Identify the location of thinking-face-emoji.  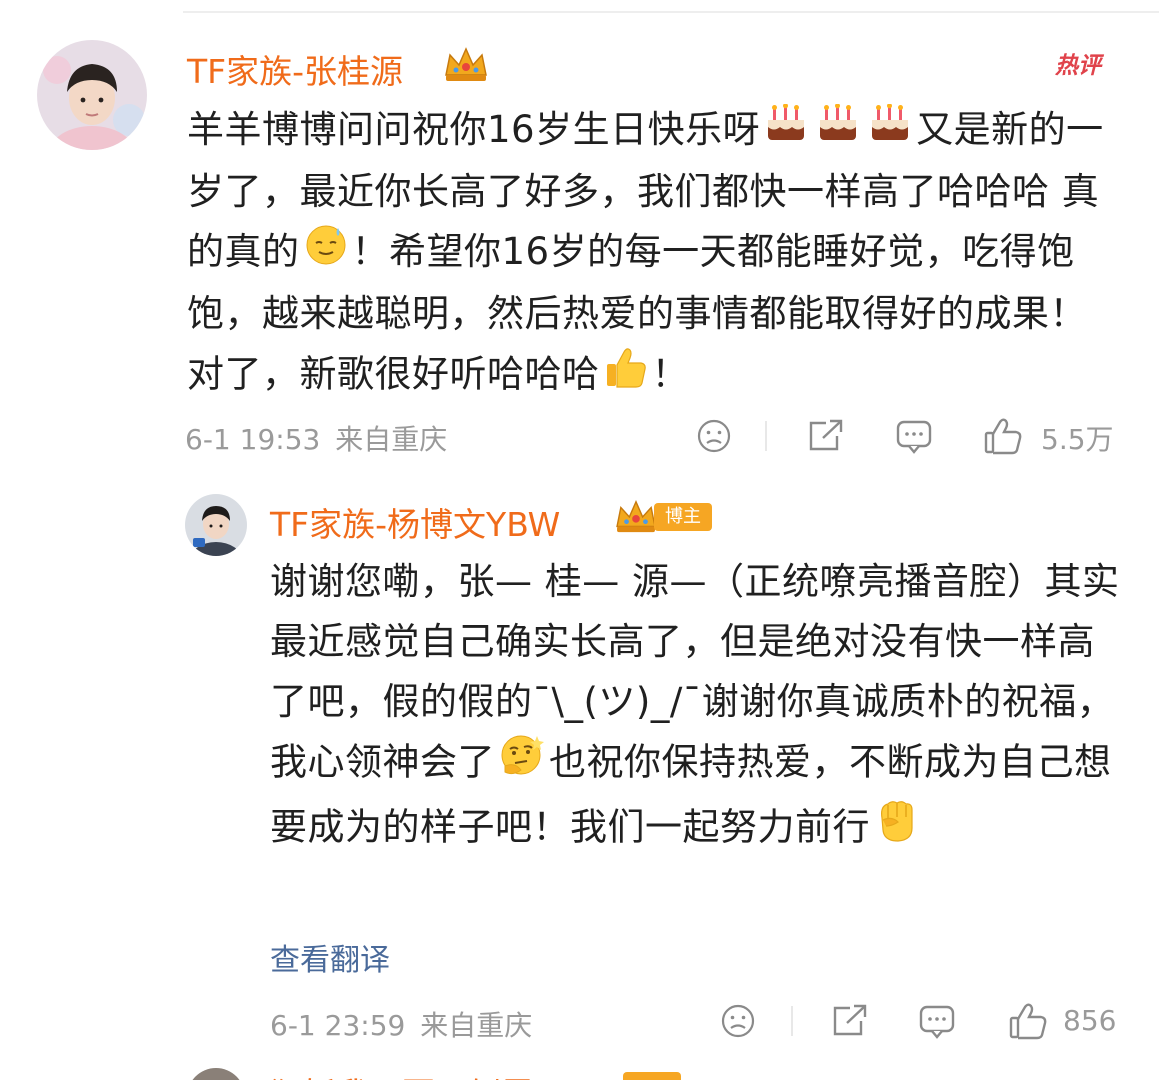
(522, 764).